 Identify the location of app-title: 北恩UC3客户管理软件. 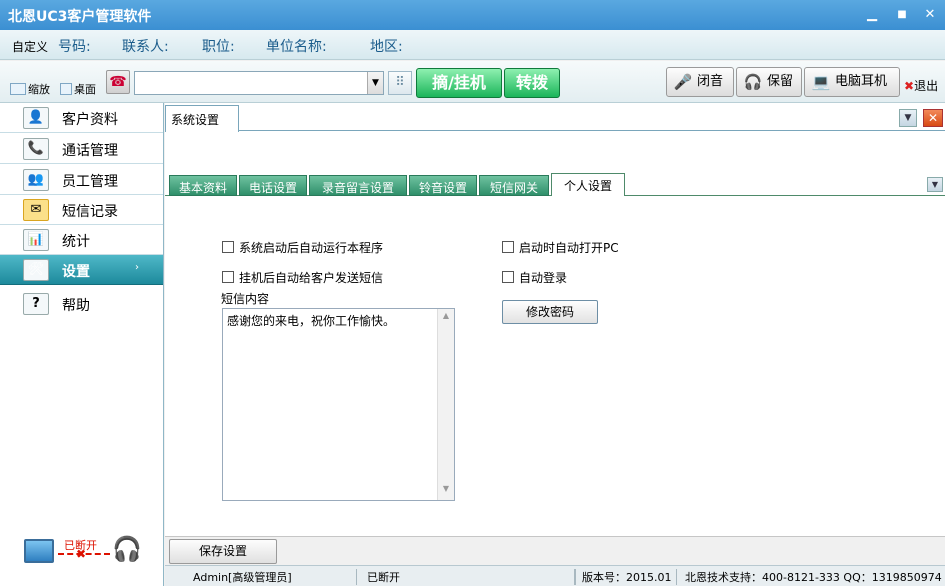
(80, 17).